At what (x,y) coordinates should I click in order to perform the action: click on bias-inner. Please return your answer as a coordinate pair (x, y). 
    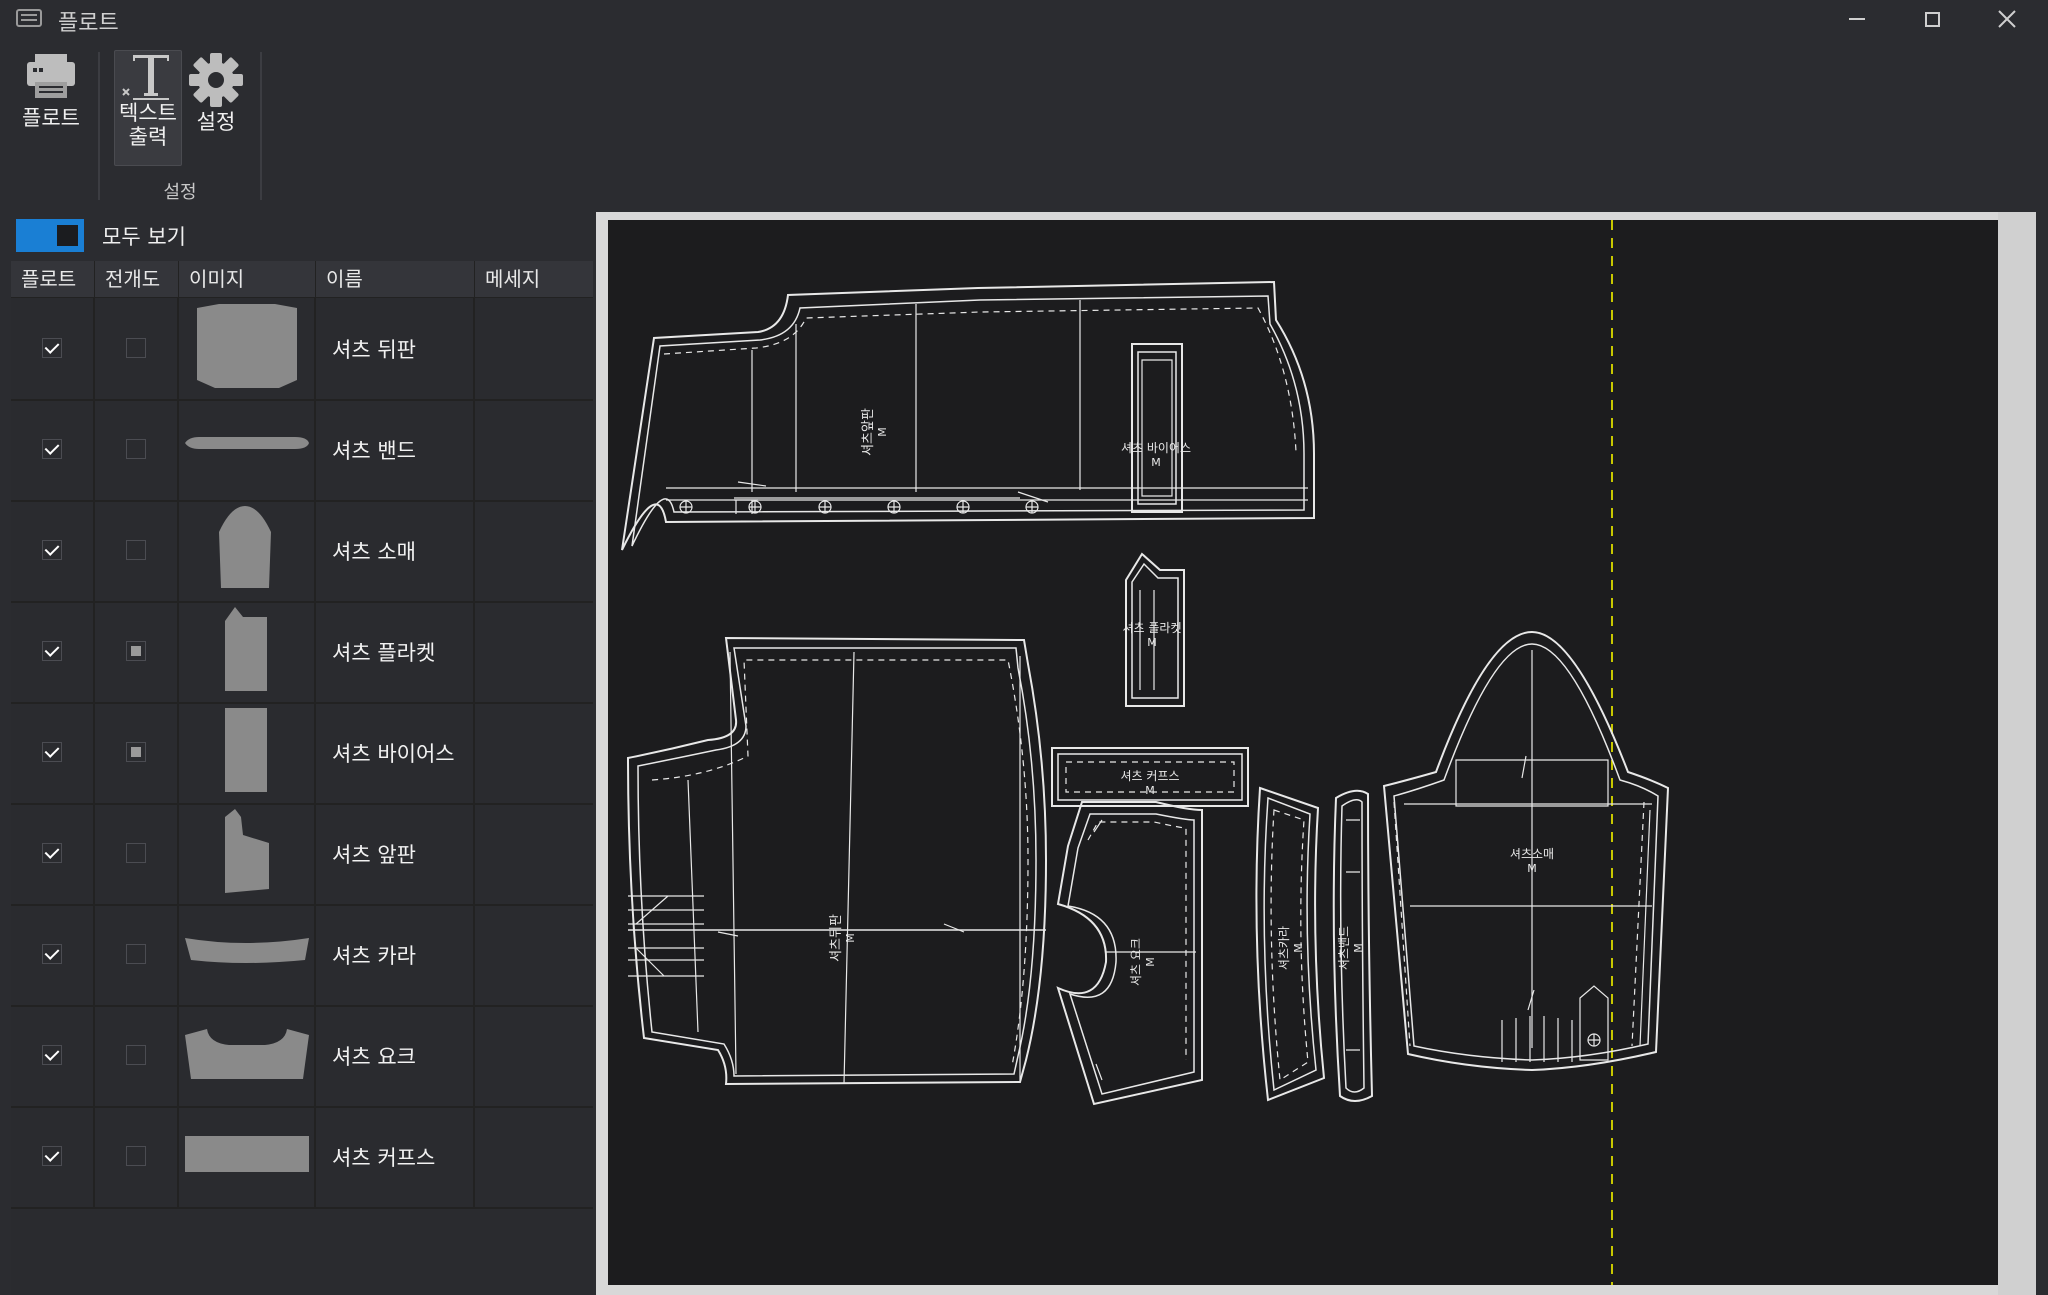
    Looking at the image, I should click on (1157, 428).